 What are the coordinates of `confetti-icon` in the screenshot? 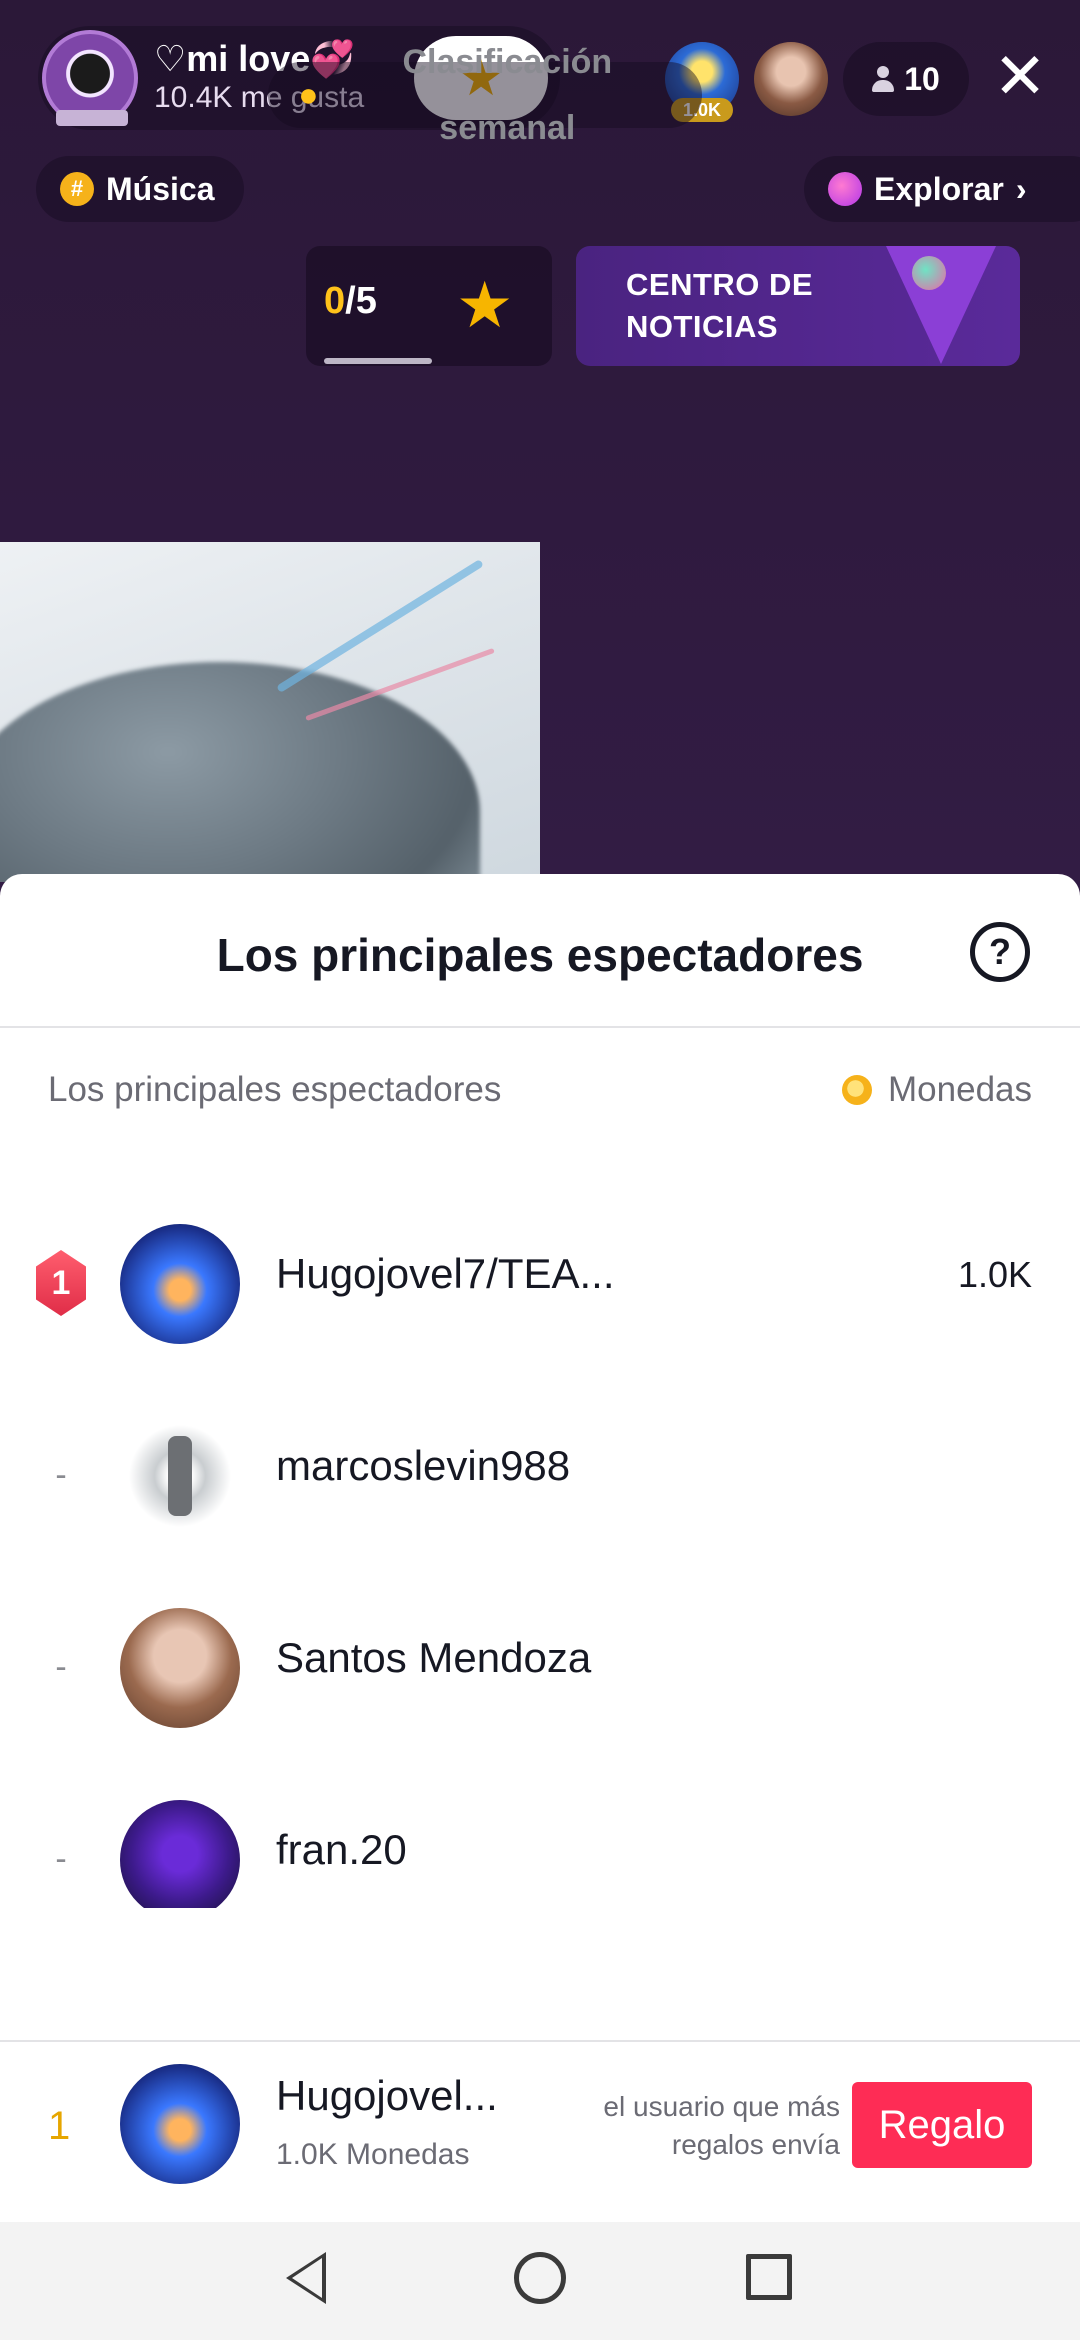 It's located at (929, 273).